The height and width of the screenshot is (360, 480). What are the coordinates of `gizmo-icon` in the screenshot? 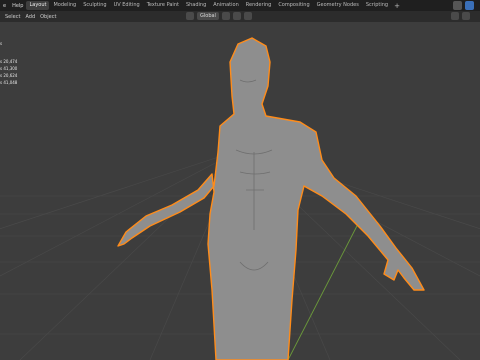 It's located at (466, 16).